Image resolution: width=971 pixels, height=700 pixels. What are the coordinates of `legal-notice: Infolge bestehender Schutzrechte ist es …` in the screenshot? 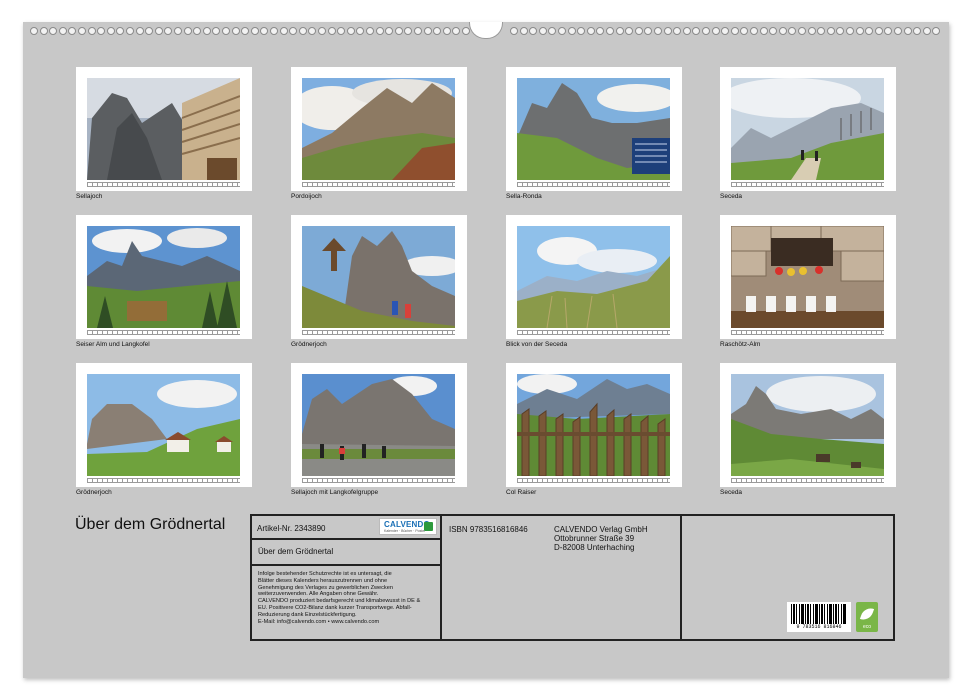 It's located at (339, 598).